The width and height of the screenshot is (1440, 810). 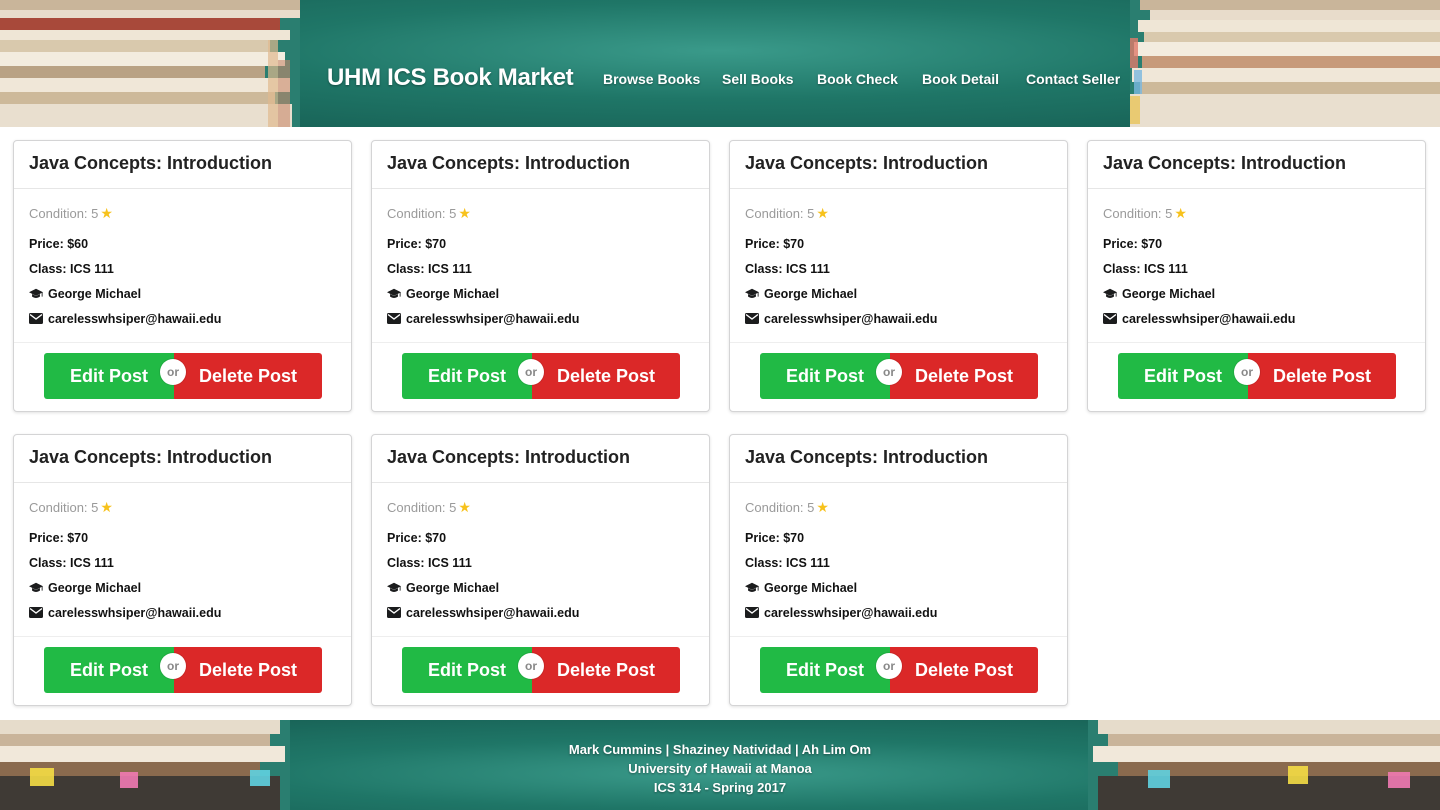 I want to click on footer-course: ICS 314 - Spring 2017, so click(x=720, y=787).